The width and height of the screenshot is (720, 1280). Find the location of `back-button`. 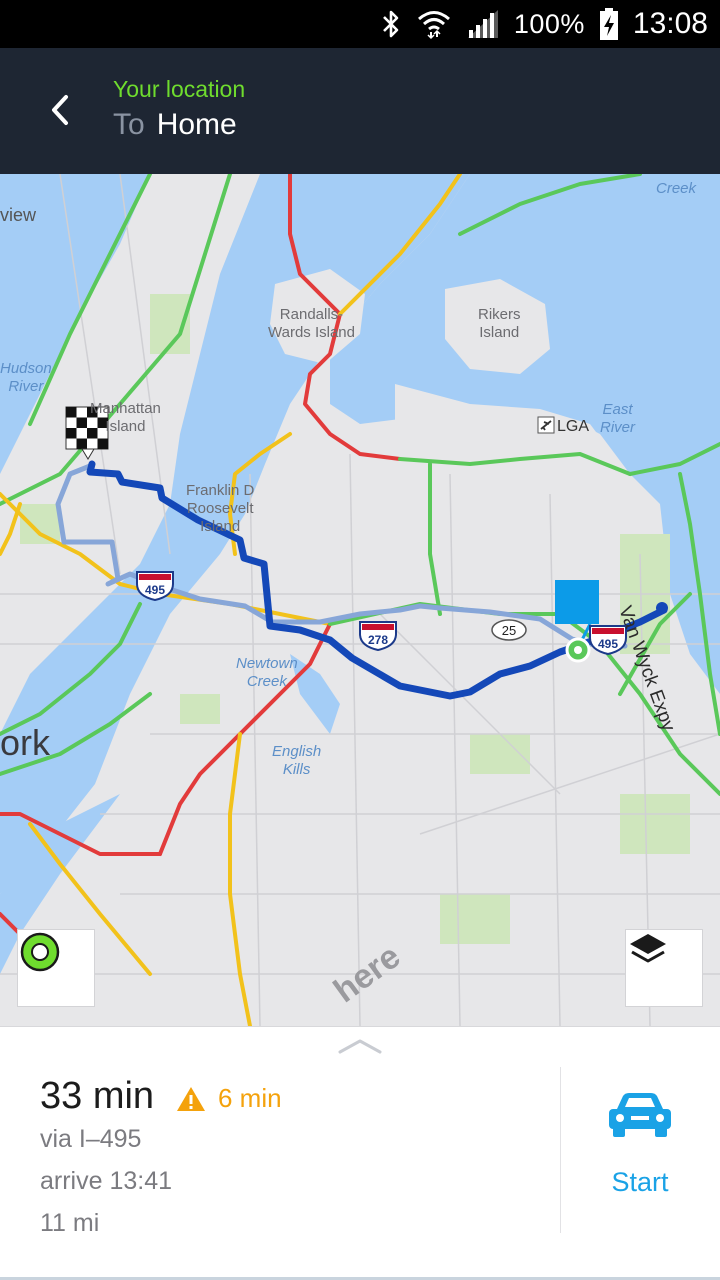

back-button is located at coordinates (60, 110).